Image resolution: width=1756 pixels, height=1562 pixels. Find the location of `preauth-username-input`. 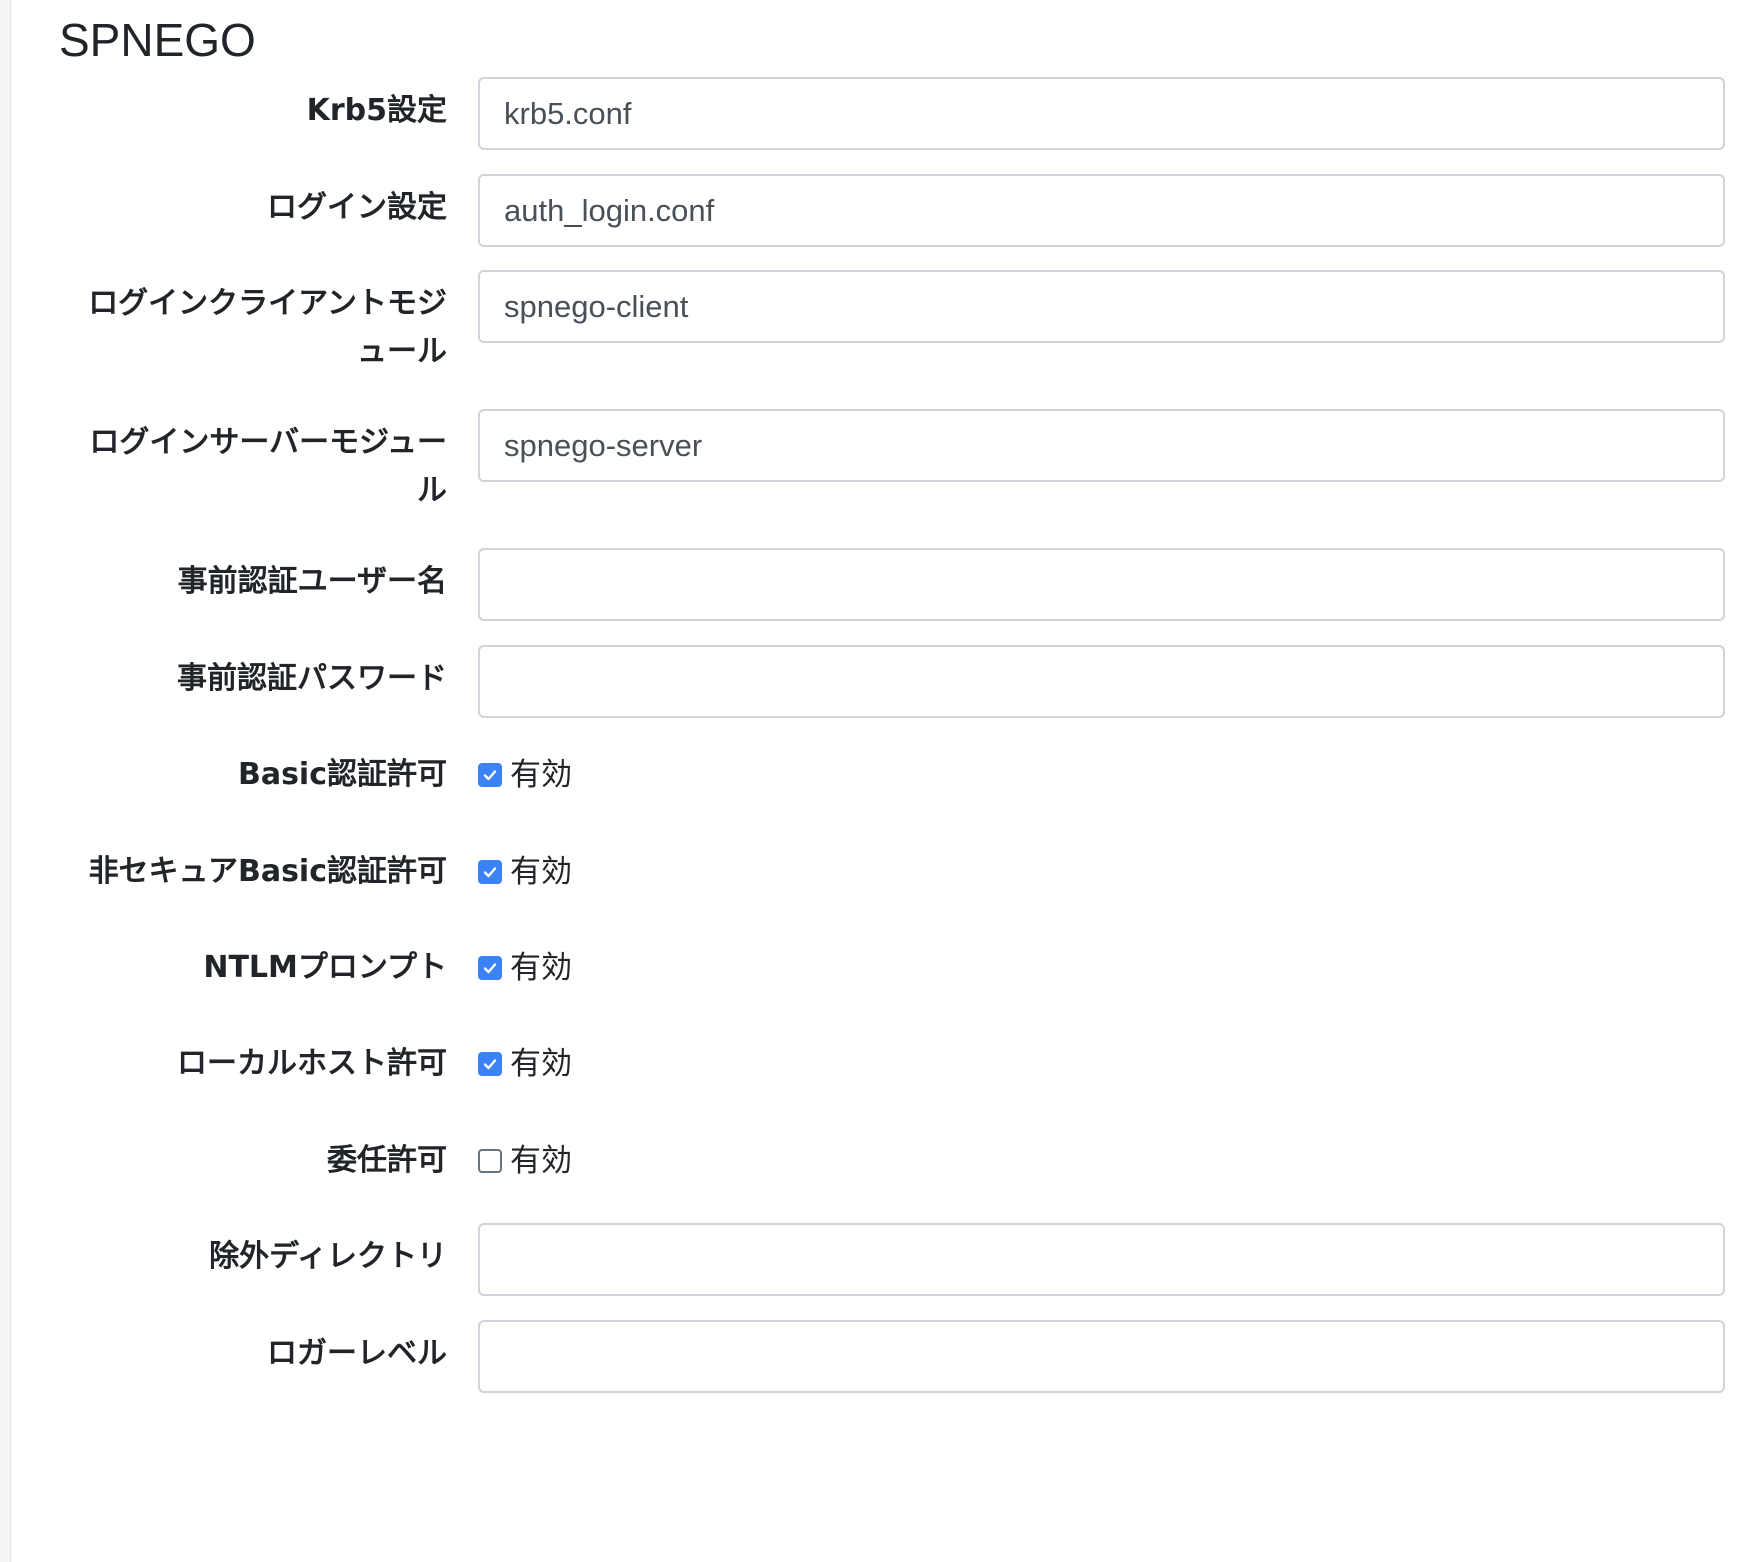

preauth-username-input is located at coordinates (1101, 584).